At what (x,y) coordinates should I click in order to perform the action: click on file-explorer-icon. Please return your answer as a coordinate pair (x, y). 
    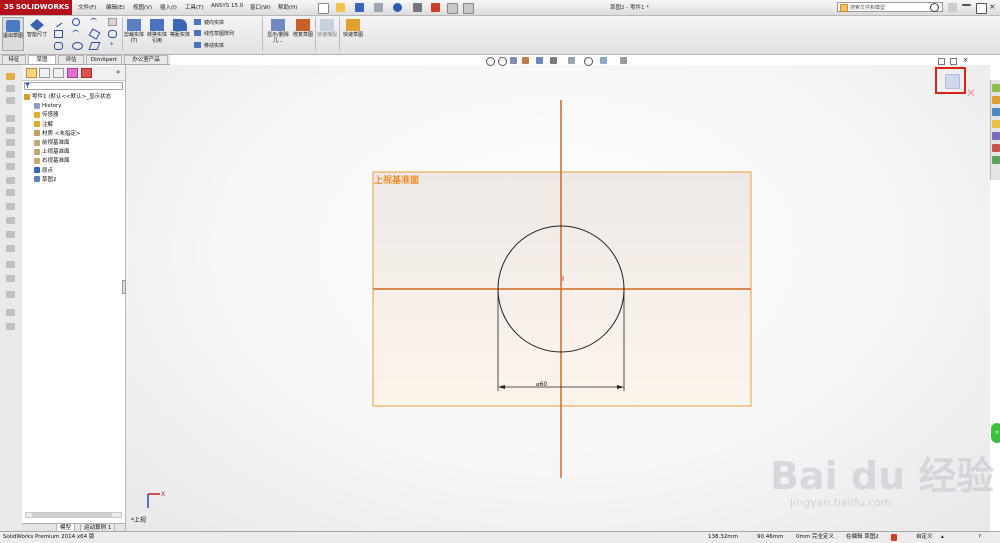
    Looking at the image, I should click on (996, 112).